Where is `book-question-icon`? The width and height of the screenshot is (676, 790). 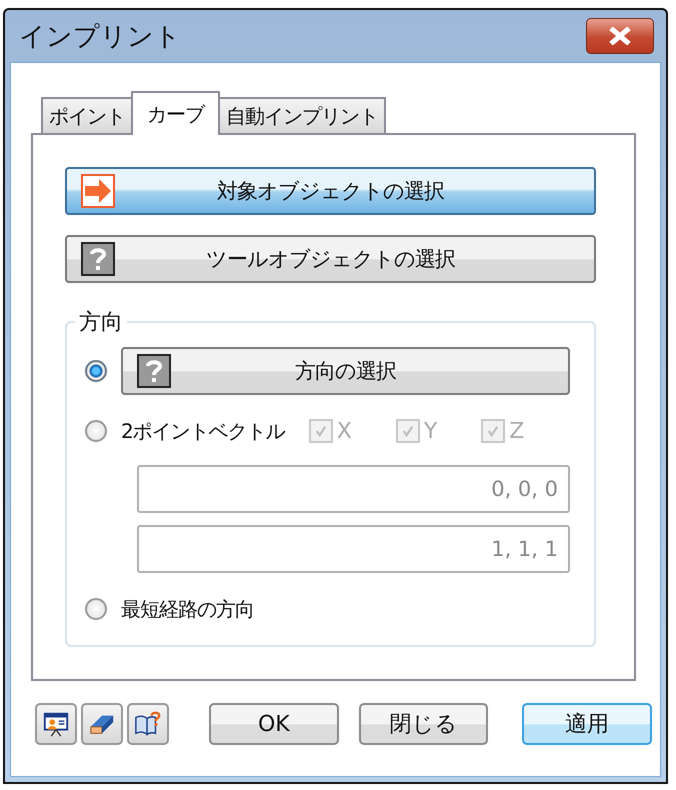 book-question-icon is located at coordinates (148, 724).